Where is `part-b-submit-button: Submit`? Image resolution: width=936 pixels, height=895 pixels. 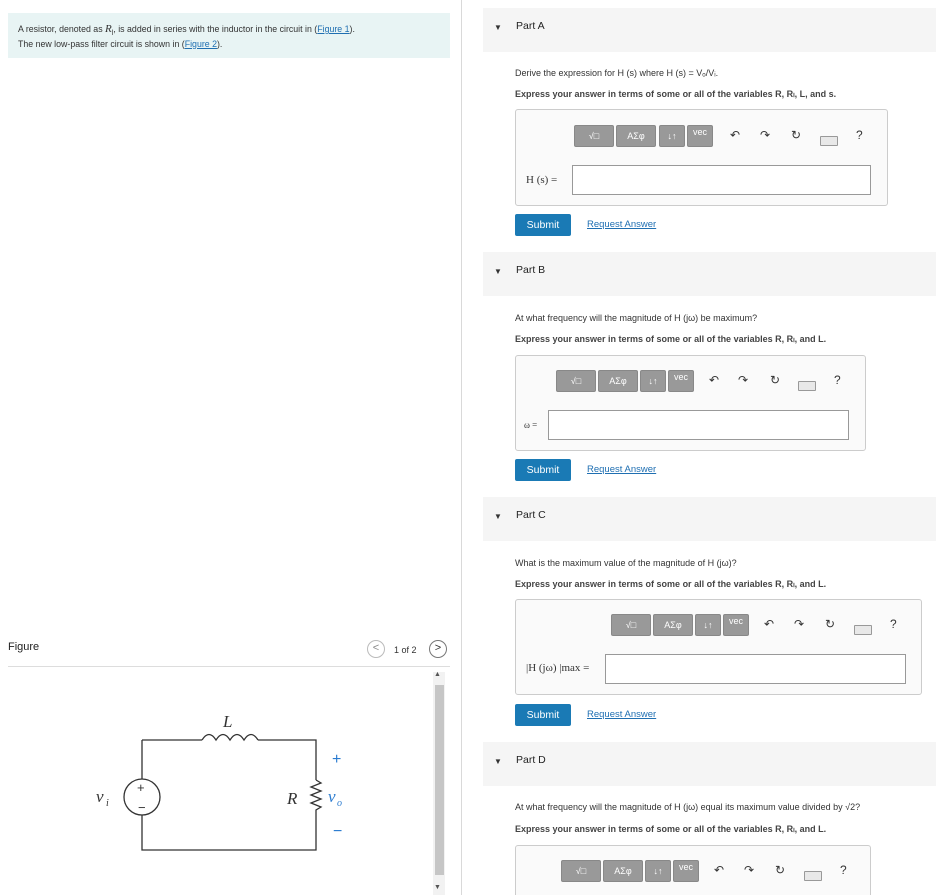
part-b-submit-button: Submit is located at coordinates (543, 470).